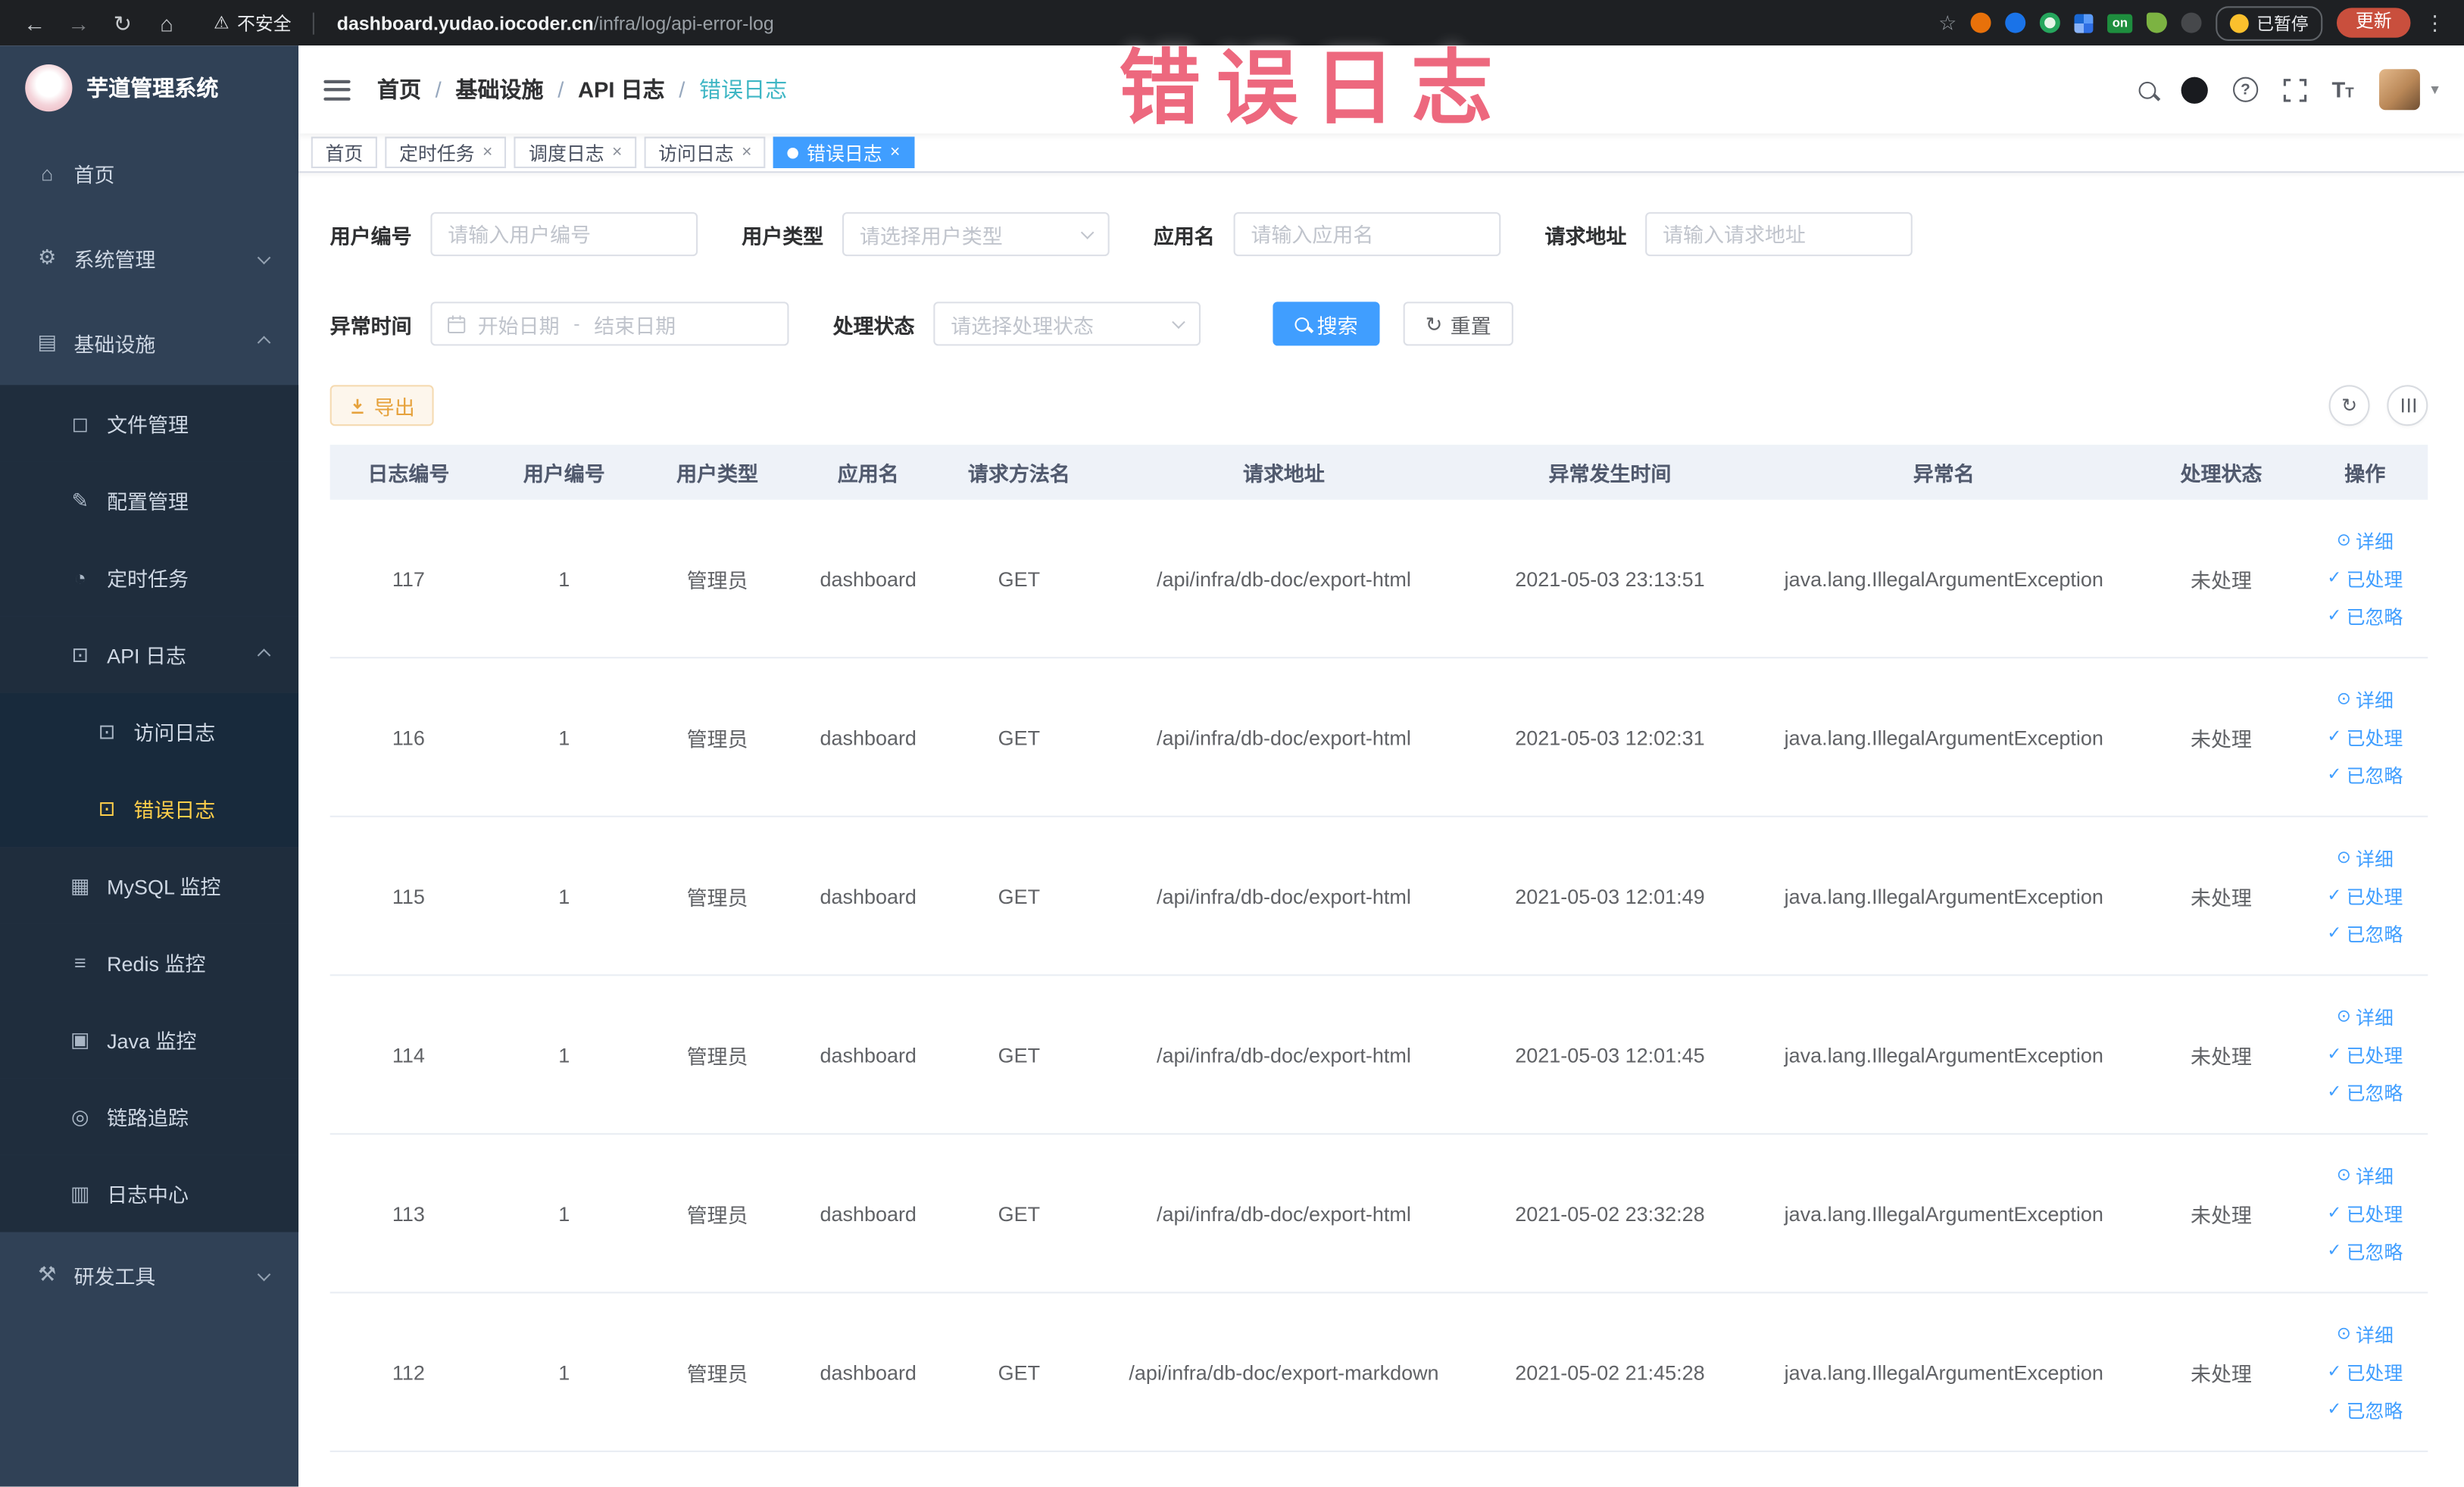 The width and height of the screenshot is (2464, 1487). Describe the element at coordinates (2084, 23) in the screenshot. I see `extension-grid-icon` at that location.